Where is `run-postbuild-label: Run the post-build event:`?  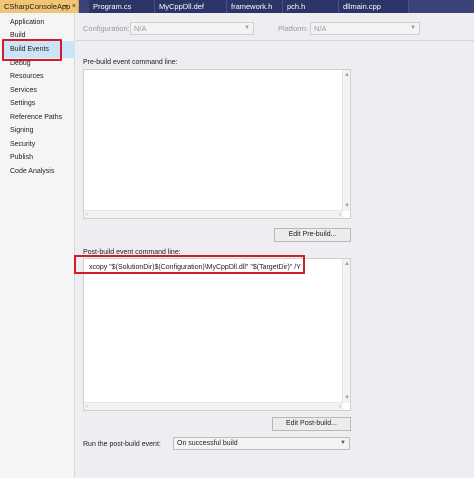
run-postbuild-label: Run the post-build event: is located at coordinates (122, 444).